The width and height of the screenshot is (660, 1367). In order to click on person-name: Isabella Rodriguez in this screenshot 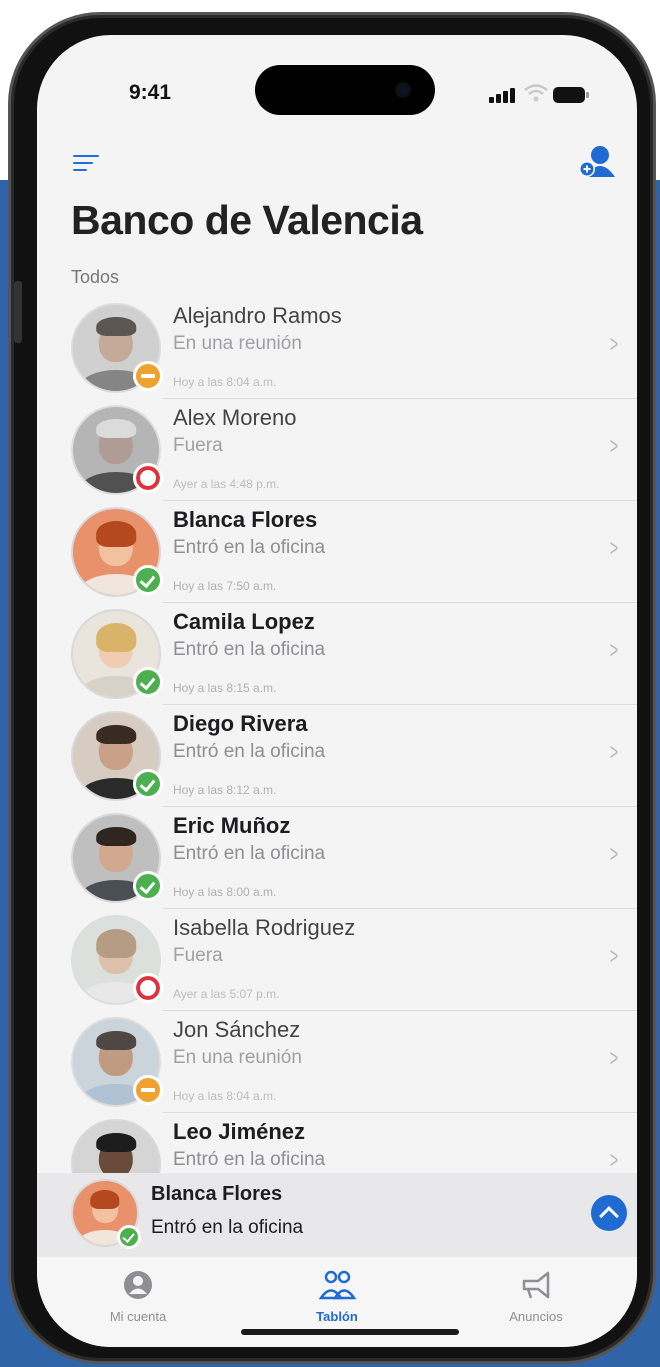, I will do `click(264, 927)`.